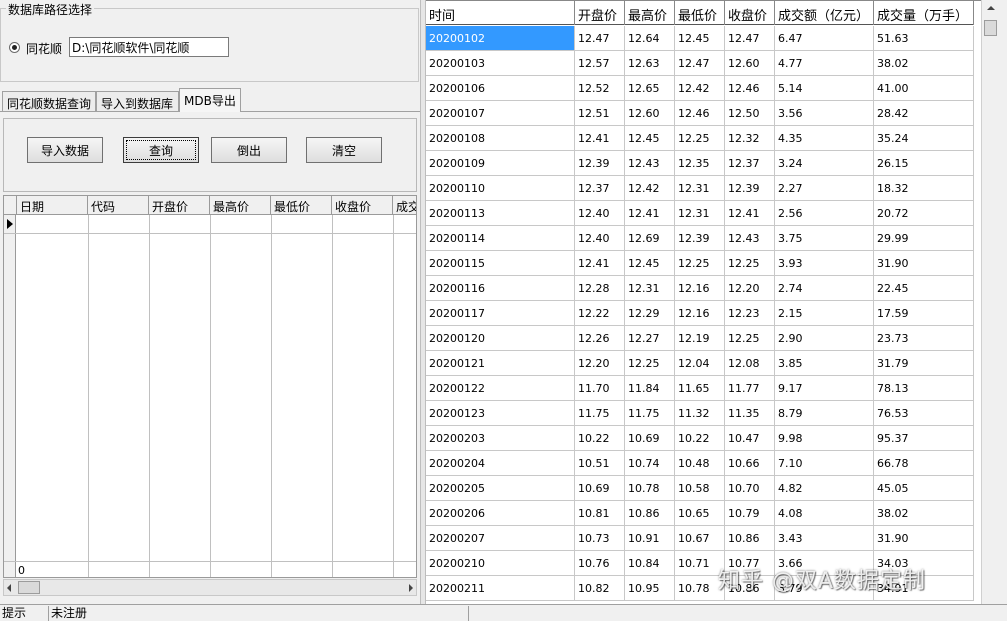 Image resolution: width=1007 pixels, height=621 pixels. Describe the element at coordinates (650, 13) in the screenshot. I see `col-header-high: 最高价` at that location.